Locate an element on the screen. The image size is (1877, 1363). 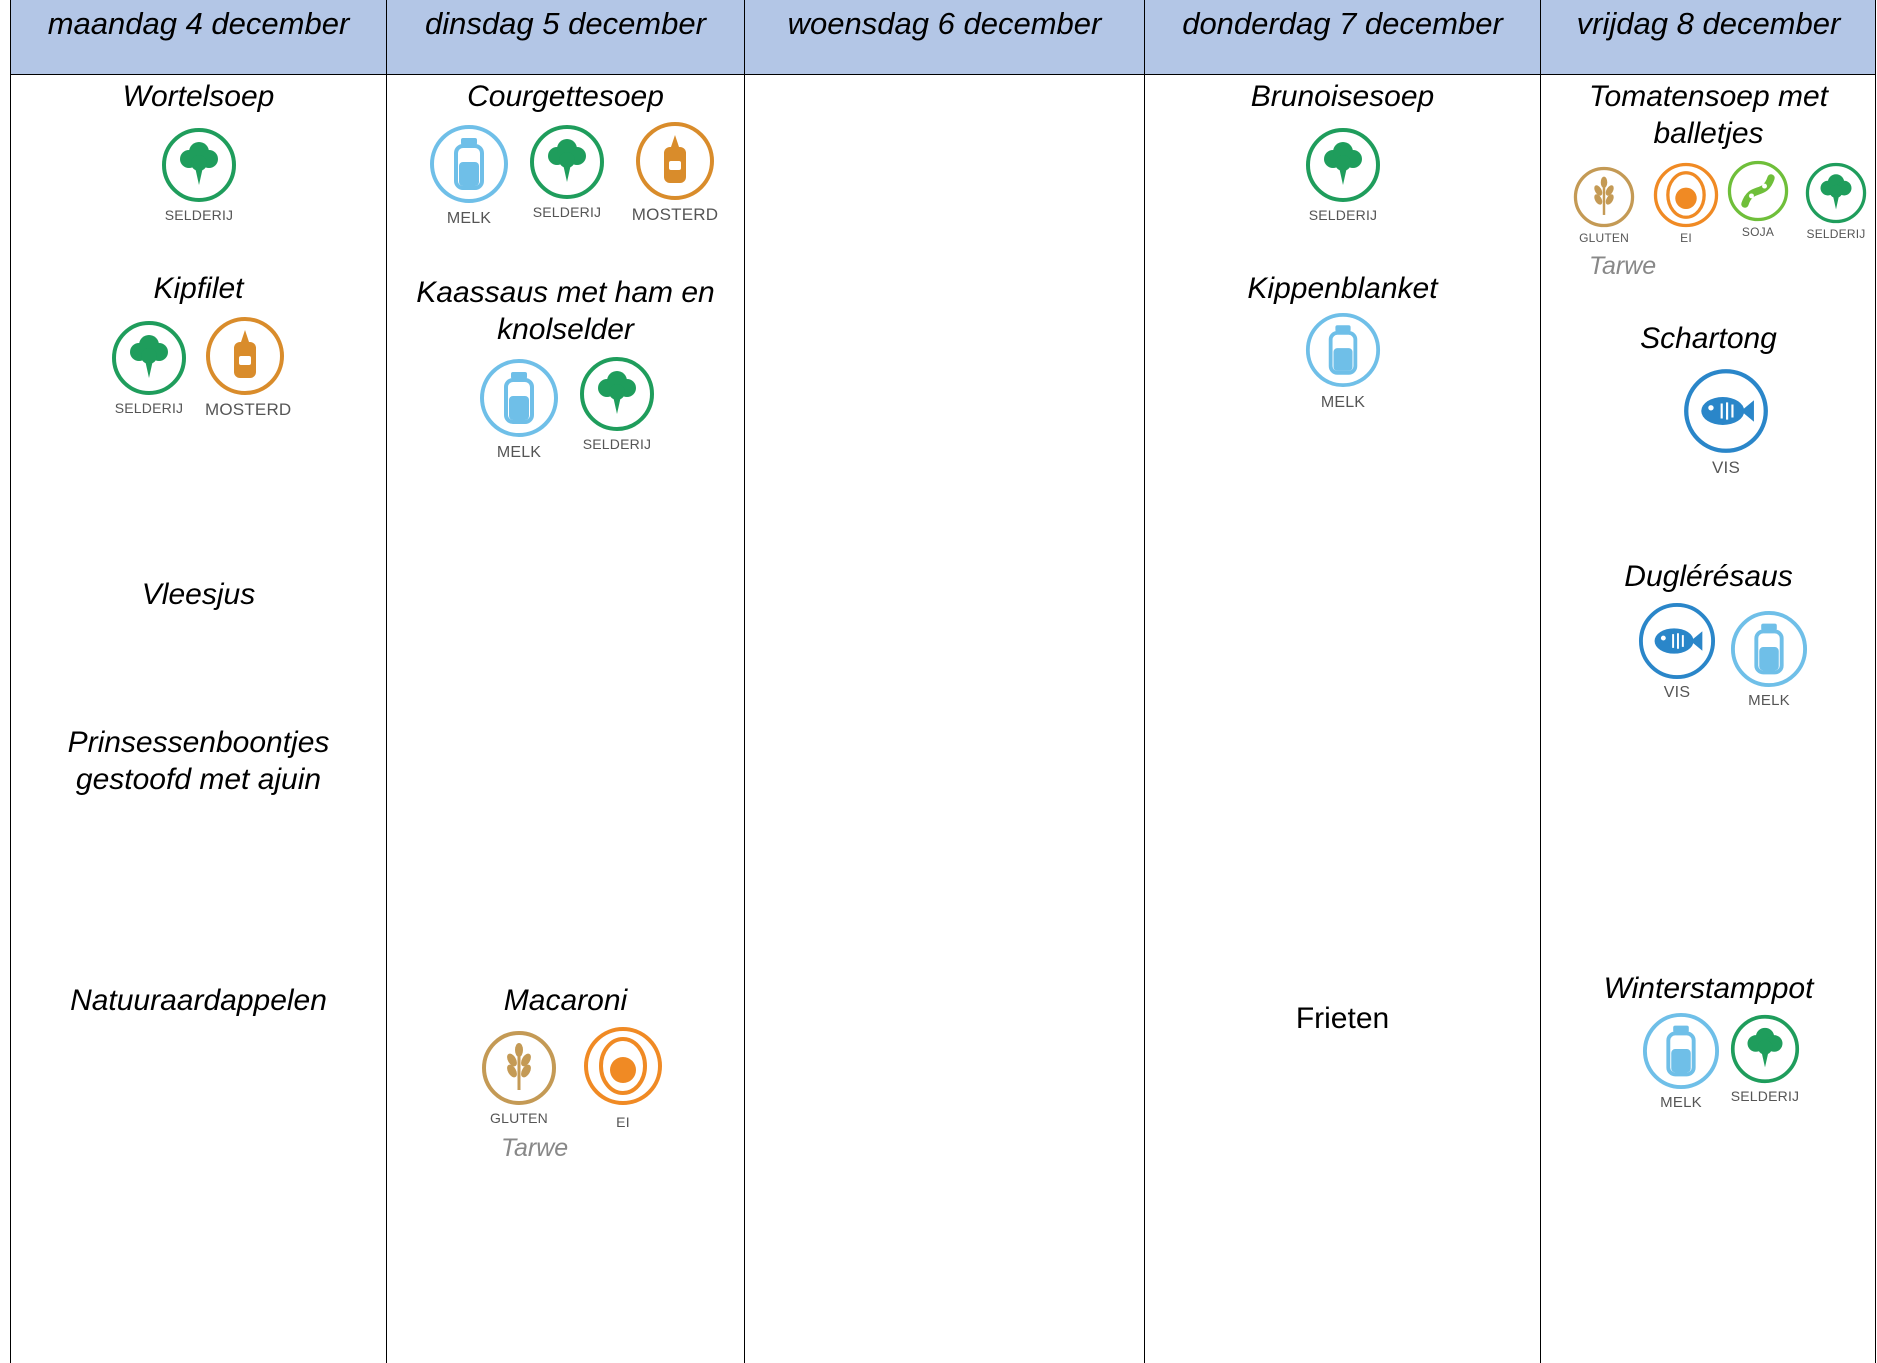
day-header-tuesday: dinsdag 5 december is located at coordinates (565, 23).